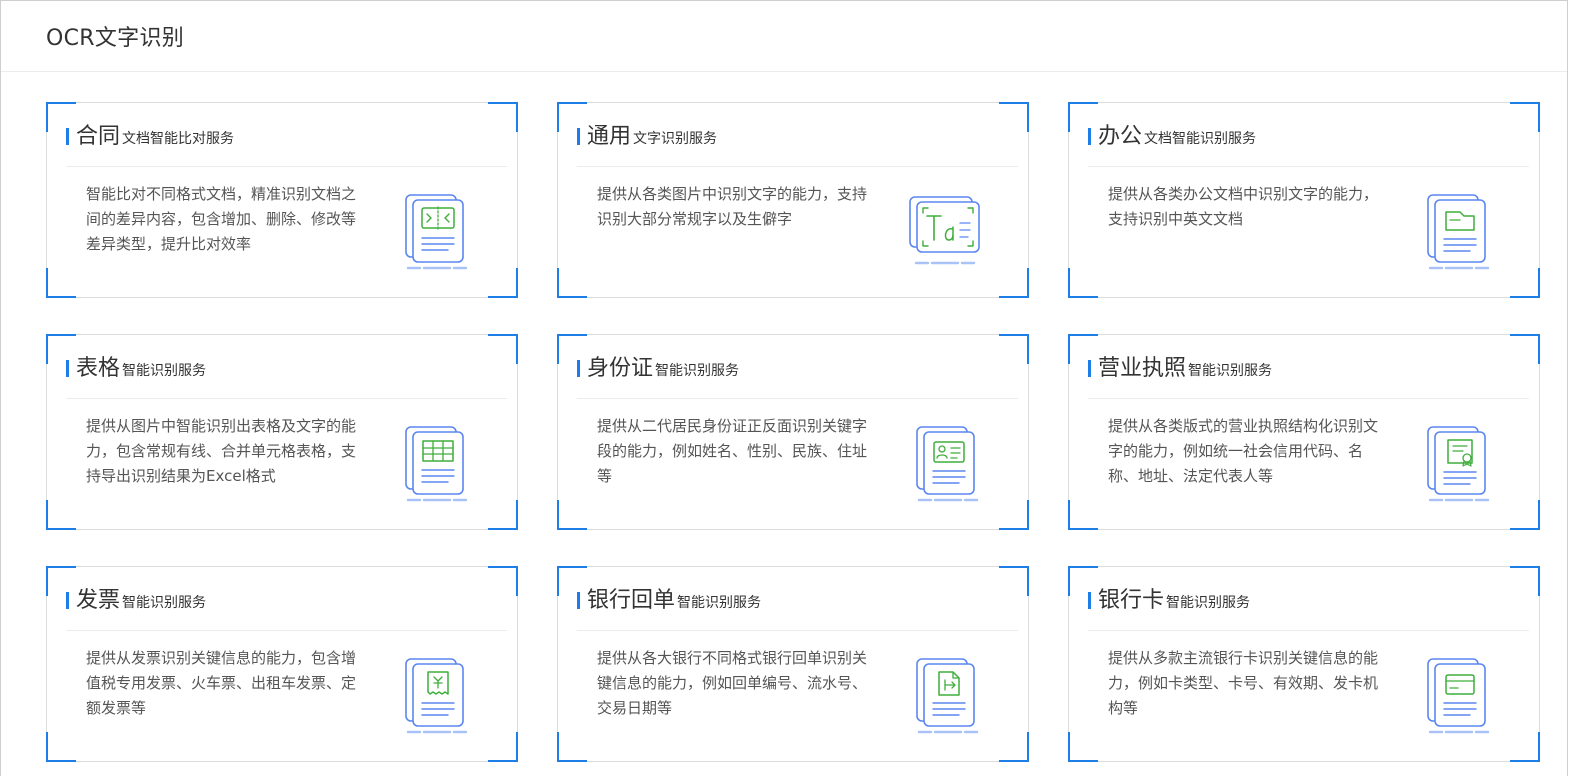 The height and width of the screenshot is (776, 1586). What do you see at coordinates (797, 608) in the screenshot?
I see `card-header: 银行回单 智能识别服务` at bounding box center [797, 608].